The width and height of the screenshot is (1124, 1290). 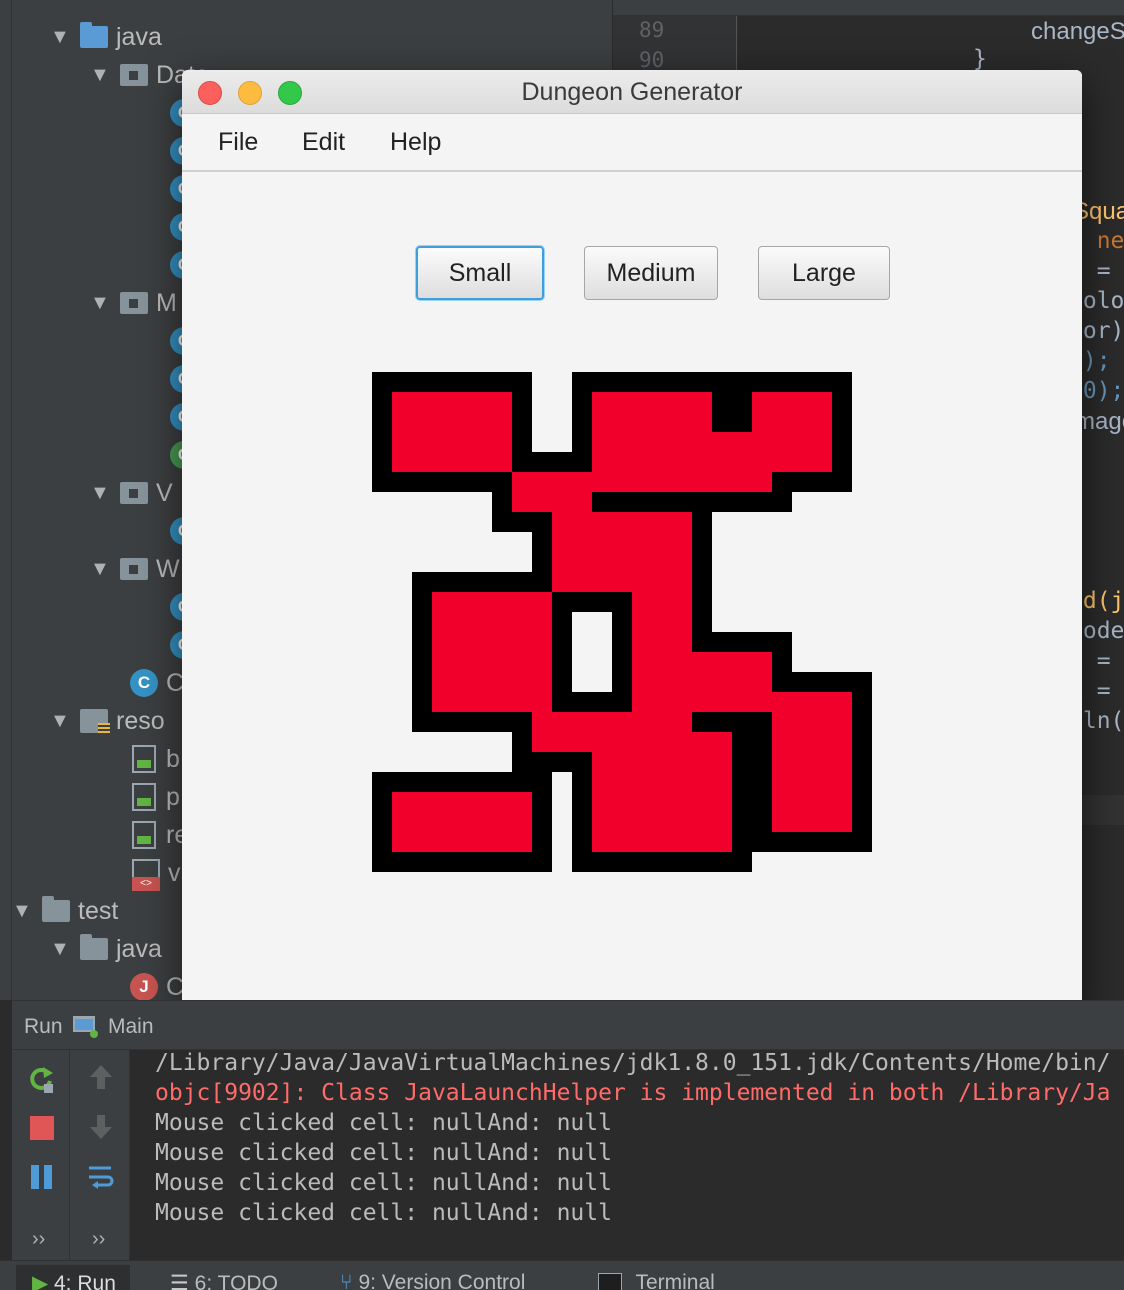 What do you see at coordinates (652, 60) in the screenshot?
I see `line-number: 90` at bounding box center [652, 60].